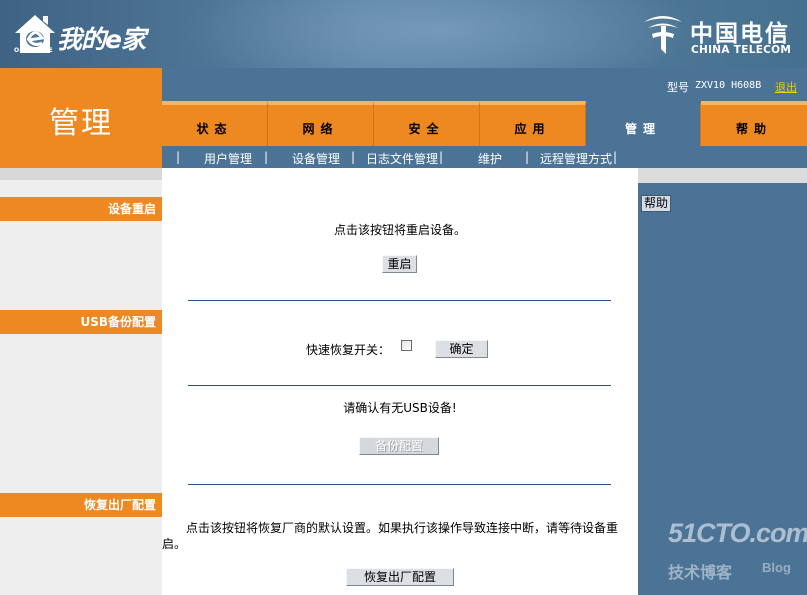 Image resolution: width=807 pixels, height=595 pixels. I want to click on factory-reset-description: 点击该按钮将恢复厂商的默认设置。如果执行该操作导致连接中断，请等待设备重, so click(402, 528).